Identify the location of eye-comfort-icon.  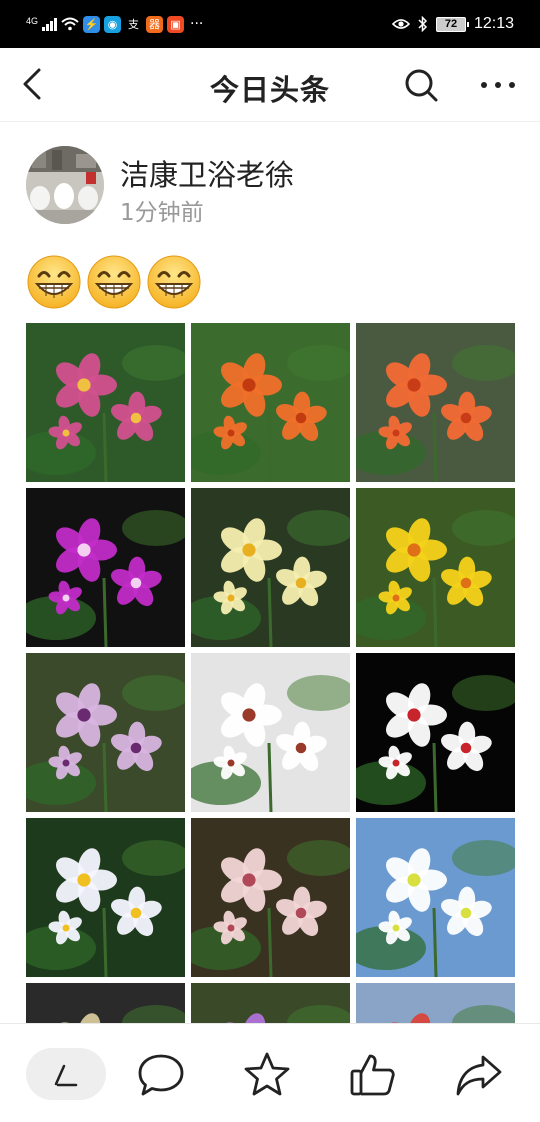
(400, 24).